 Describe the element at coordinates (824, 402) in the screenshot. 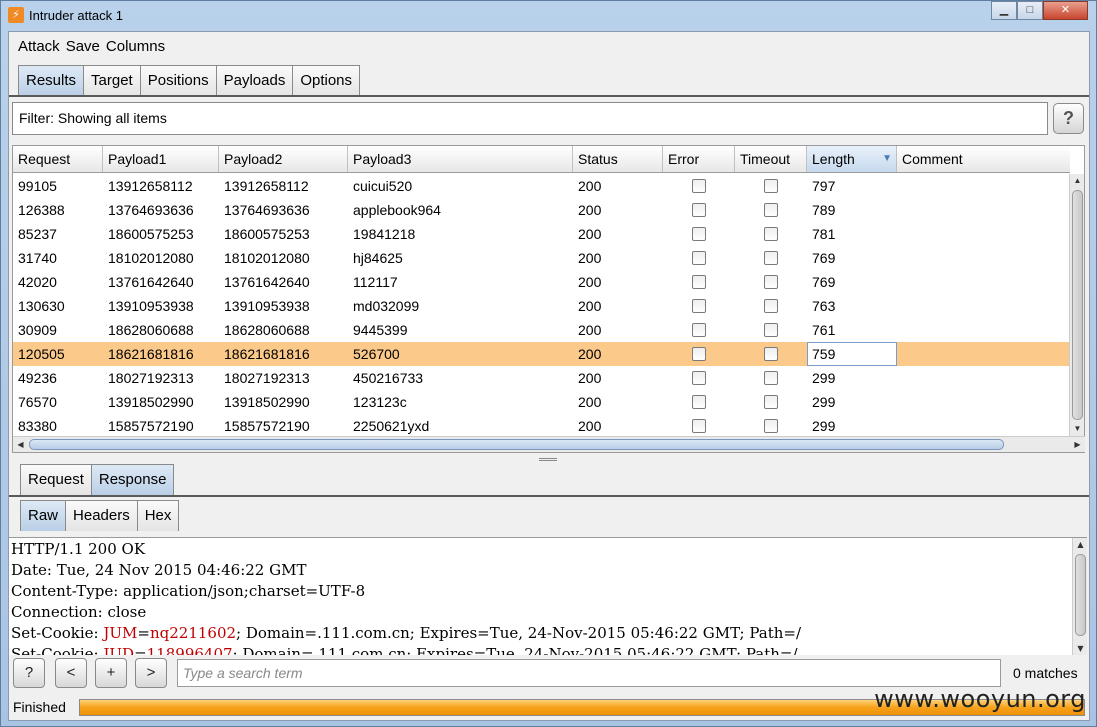

I see `cell-length: 299` at that location.